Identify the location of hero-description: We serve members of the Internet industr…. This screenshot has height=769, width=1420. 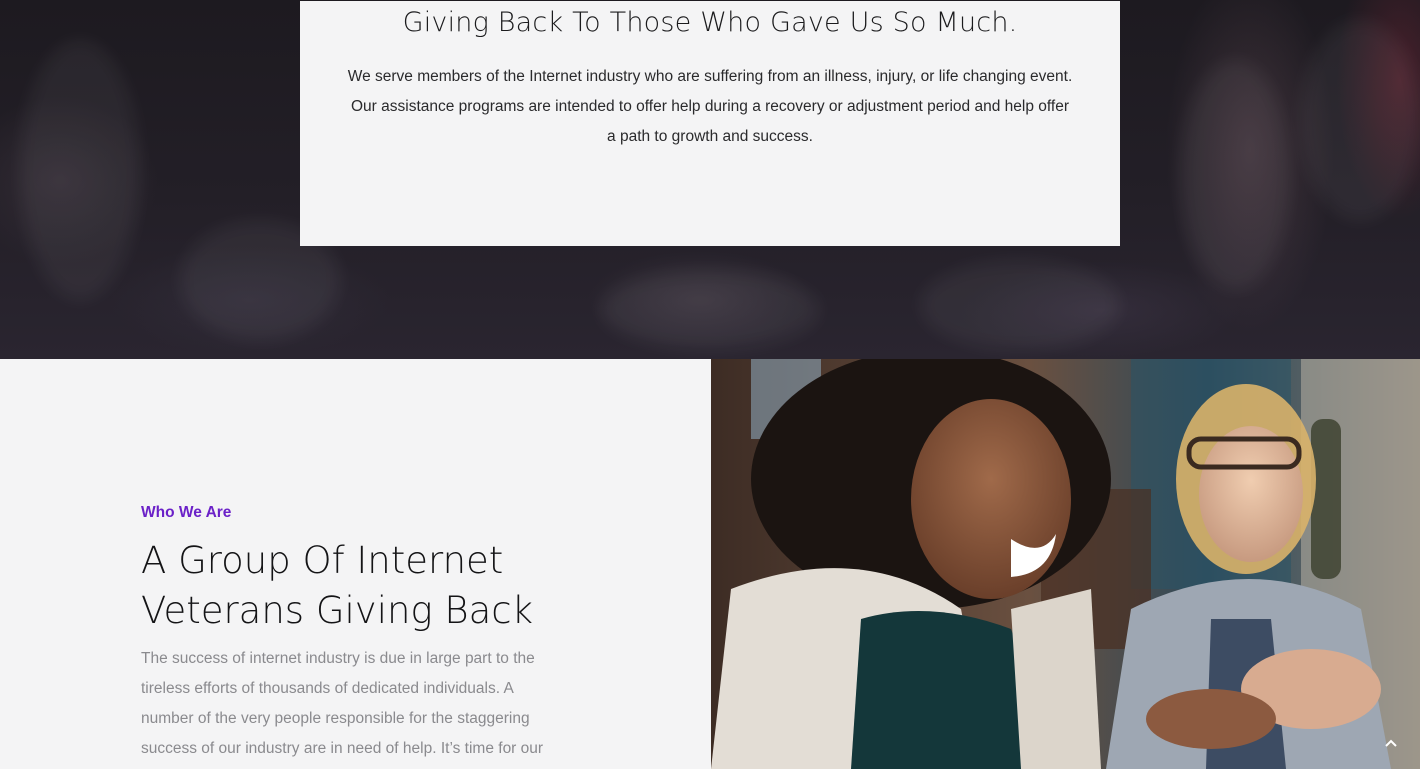
(710, 106).